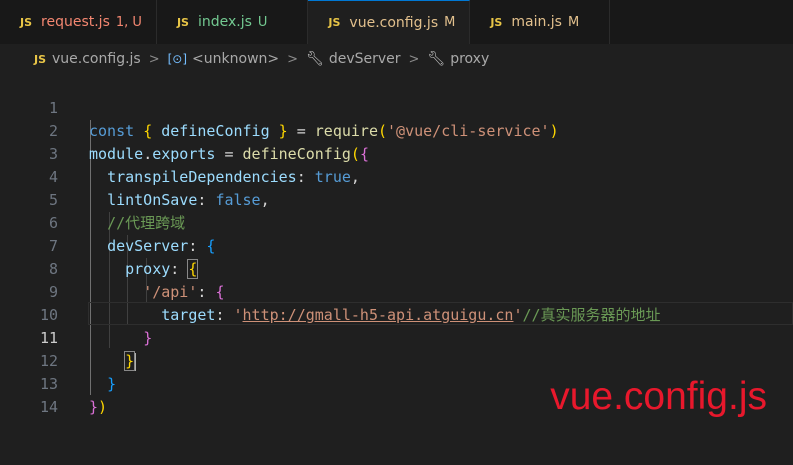 This screenshot has height=465, width=793. I want to click on breadcrumb-devserver-label: devServer, so click(364, 59).